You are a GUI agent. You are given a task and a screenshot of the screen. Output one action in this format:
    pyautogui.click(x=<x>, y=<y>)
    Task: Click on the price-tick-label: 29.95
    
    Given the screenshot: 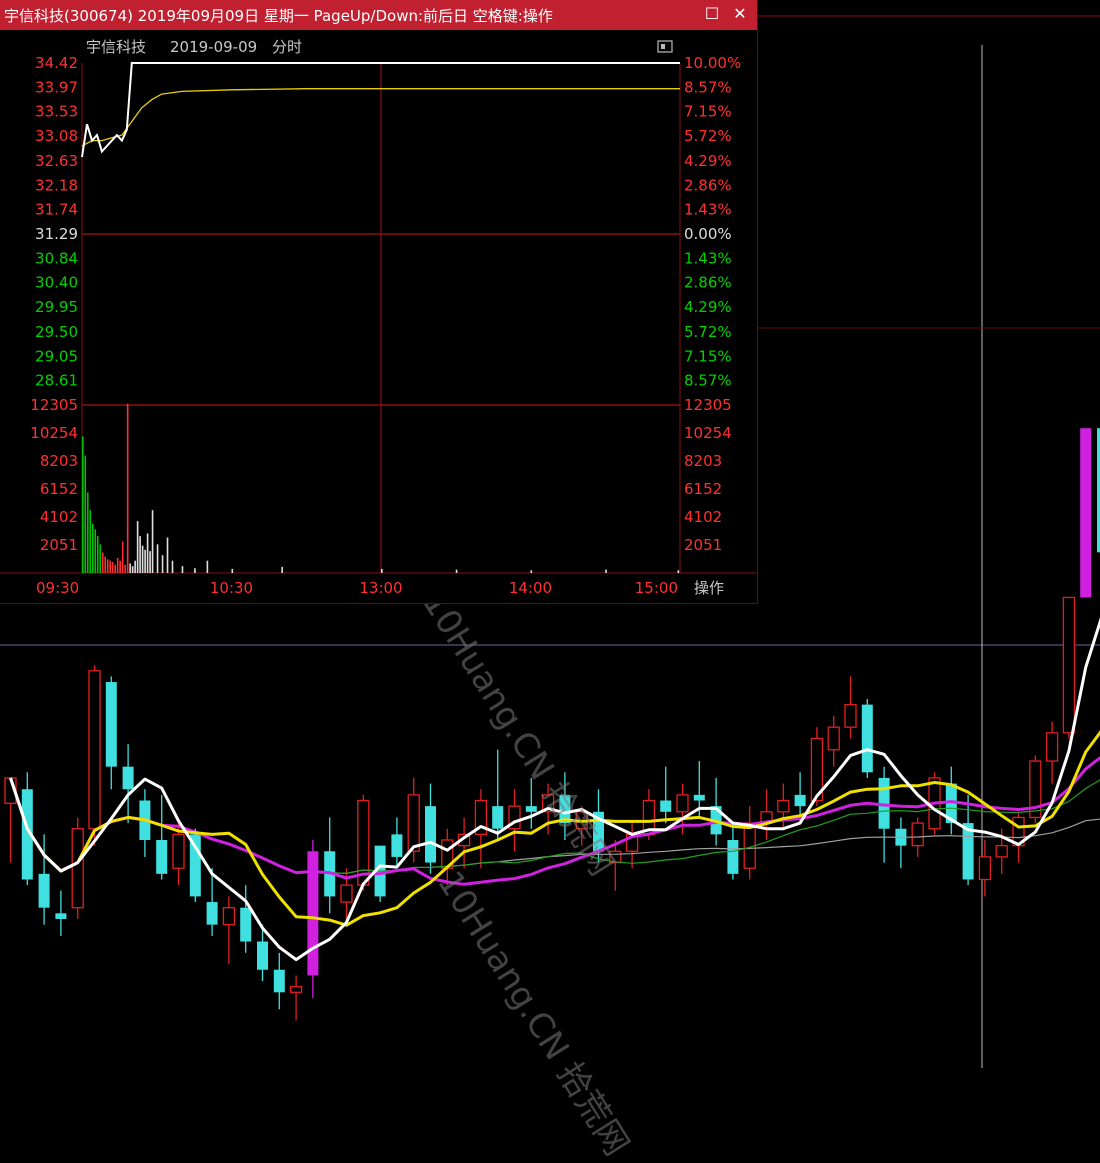 What is the action you would take?
    pyautogui.click(x=56, y=307)
    